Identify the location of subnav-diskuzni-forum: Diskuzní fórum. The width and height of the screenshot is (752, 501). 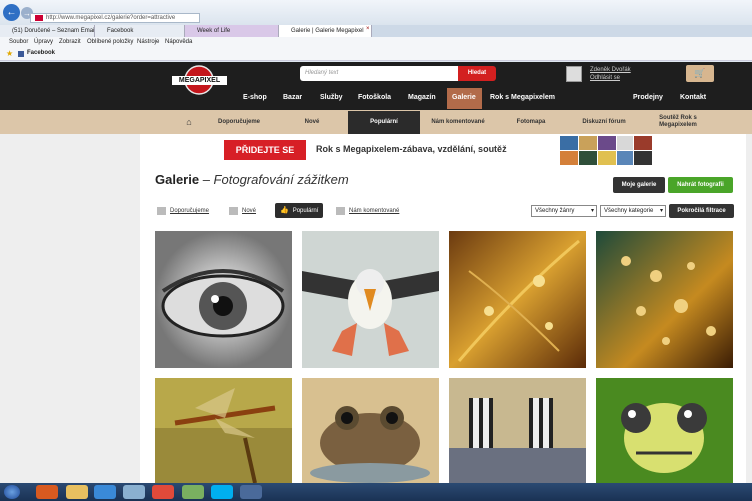
(604, 122).